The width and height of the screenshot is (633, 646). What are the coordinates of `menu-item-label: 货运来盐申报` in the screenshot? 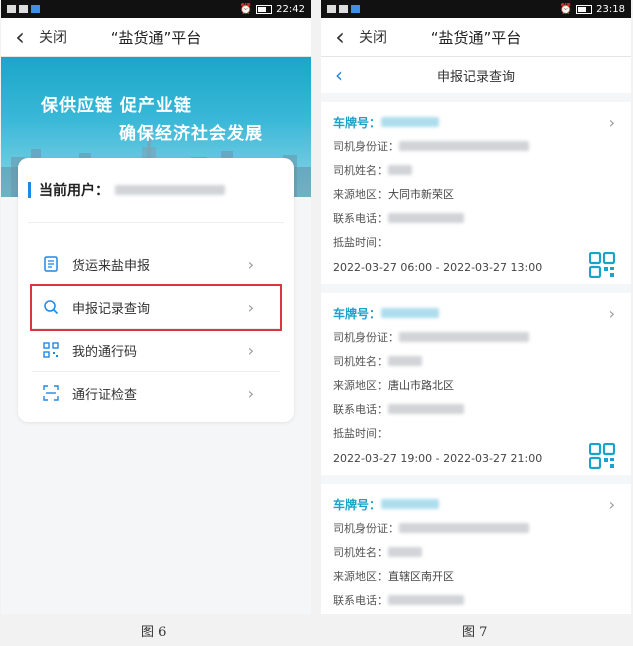 It's located at (111, 266).